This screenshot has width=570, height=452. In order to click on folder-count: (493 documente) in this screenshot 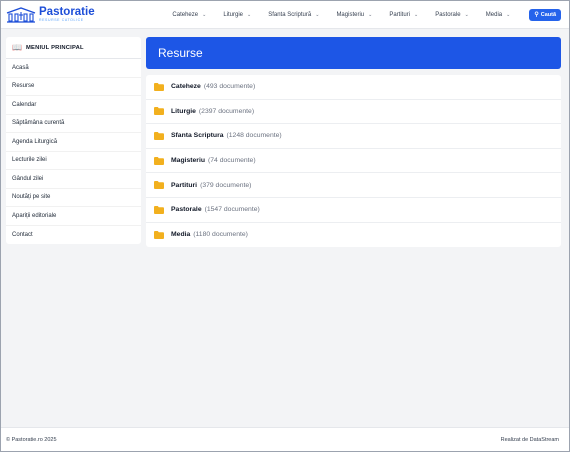, I will do `click(229, 87)`.